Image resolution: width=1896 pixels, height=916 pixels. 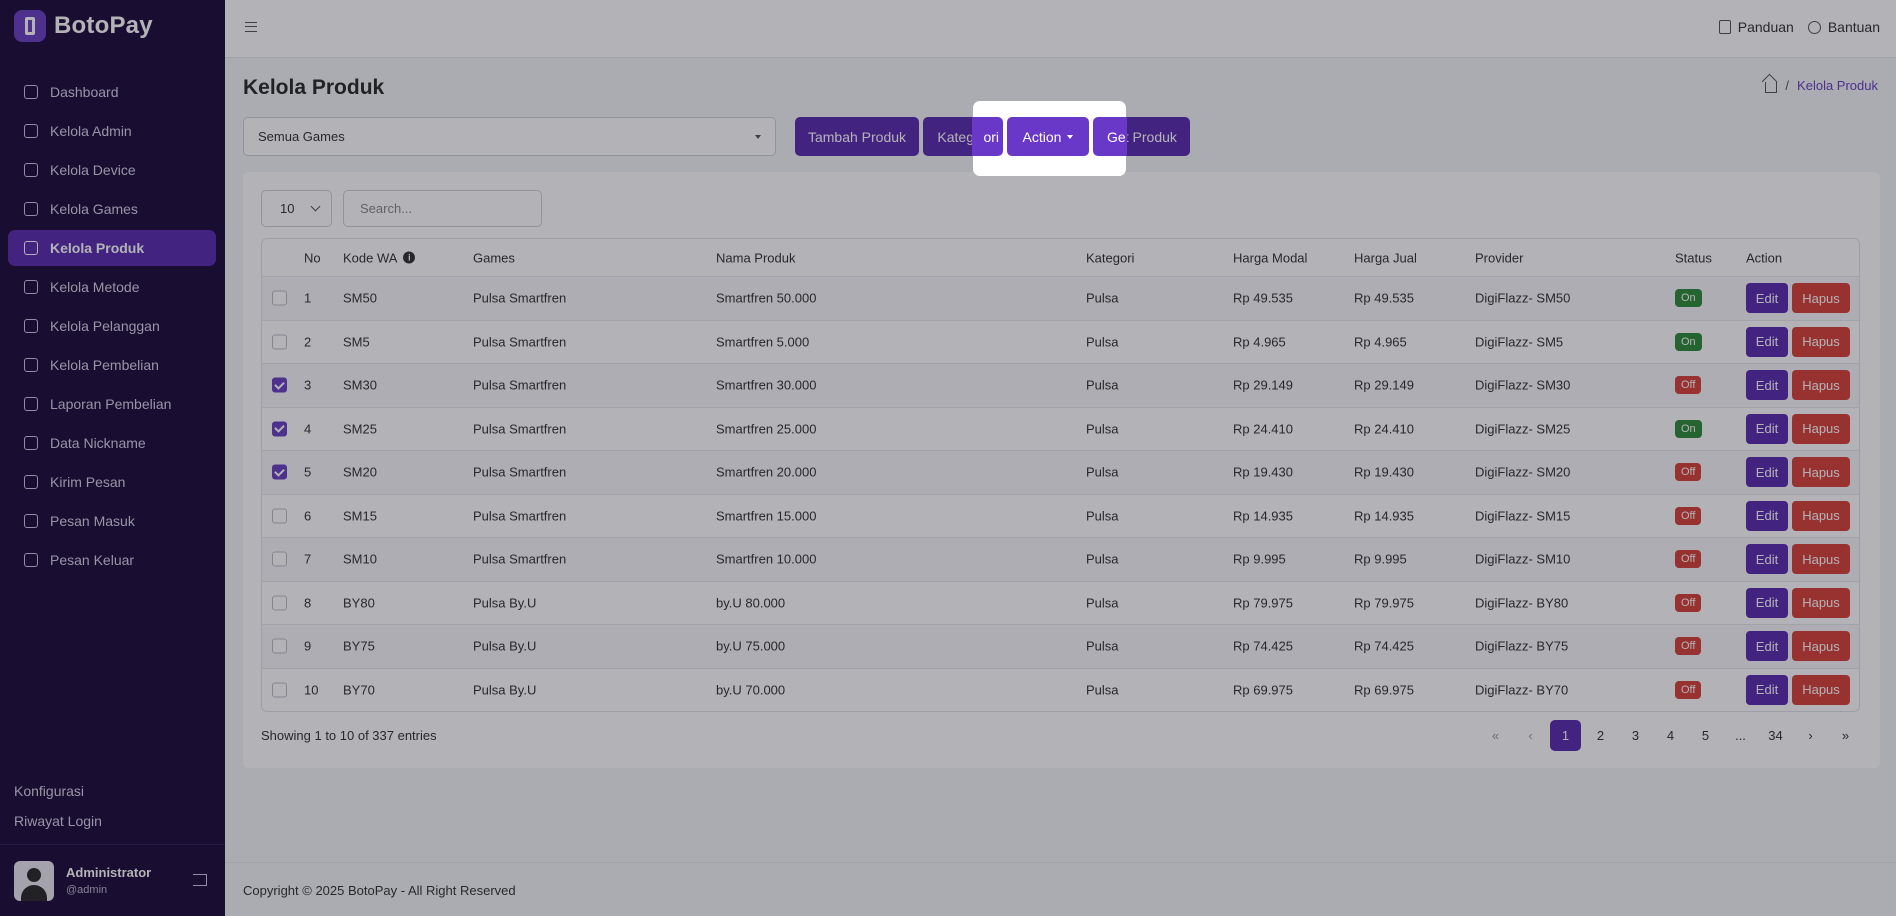 What do you see at coordinates (58, 821) in the screenshot?
I see `sidebar-link-riwayat-login: Riwayat Login` at bounding box center [58, 821].